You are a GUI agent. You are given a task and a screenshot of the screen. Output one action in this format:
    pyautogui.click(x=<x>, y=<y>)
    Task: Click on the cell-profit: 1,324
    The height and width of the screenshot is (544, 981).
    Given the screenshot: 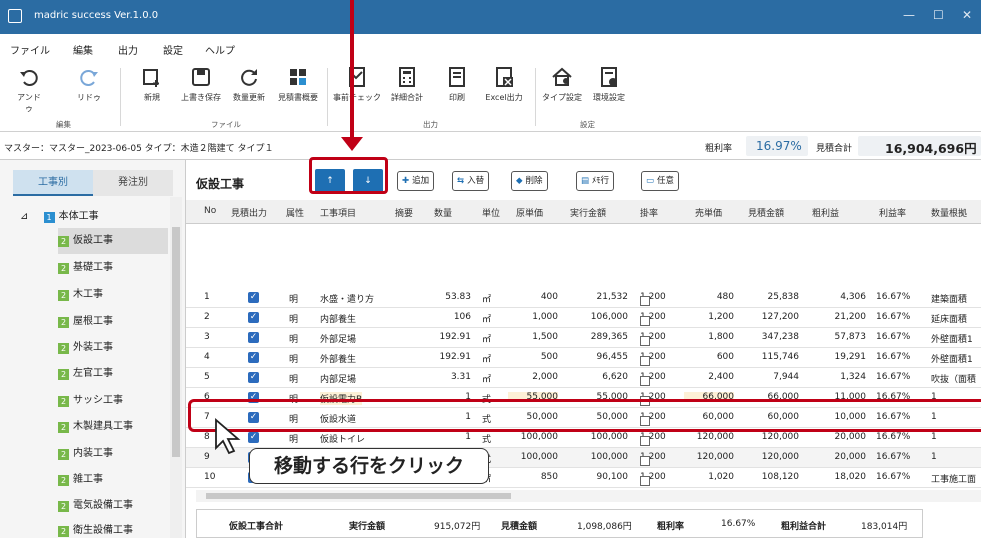 What is the action you would take?
    pyautogui.click(x=836, y=377)
    